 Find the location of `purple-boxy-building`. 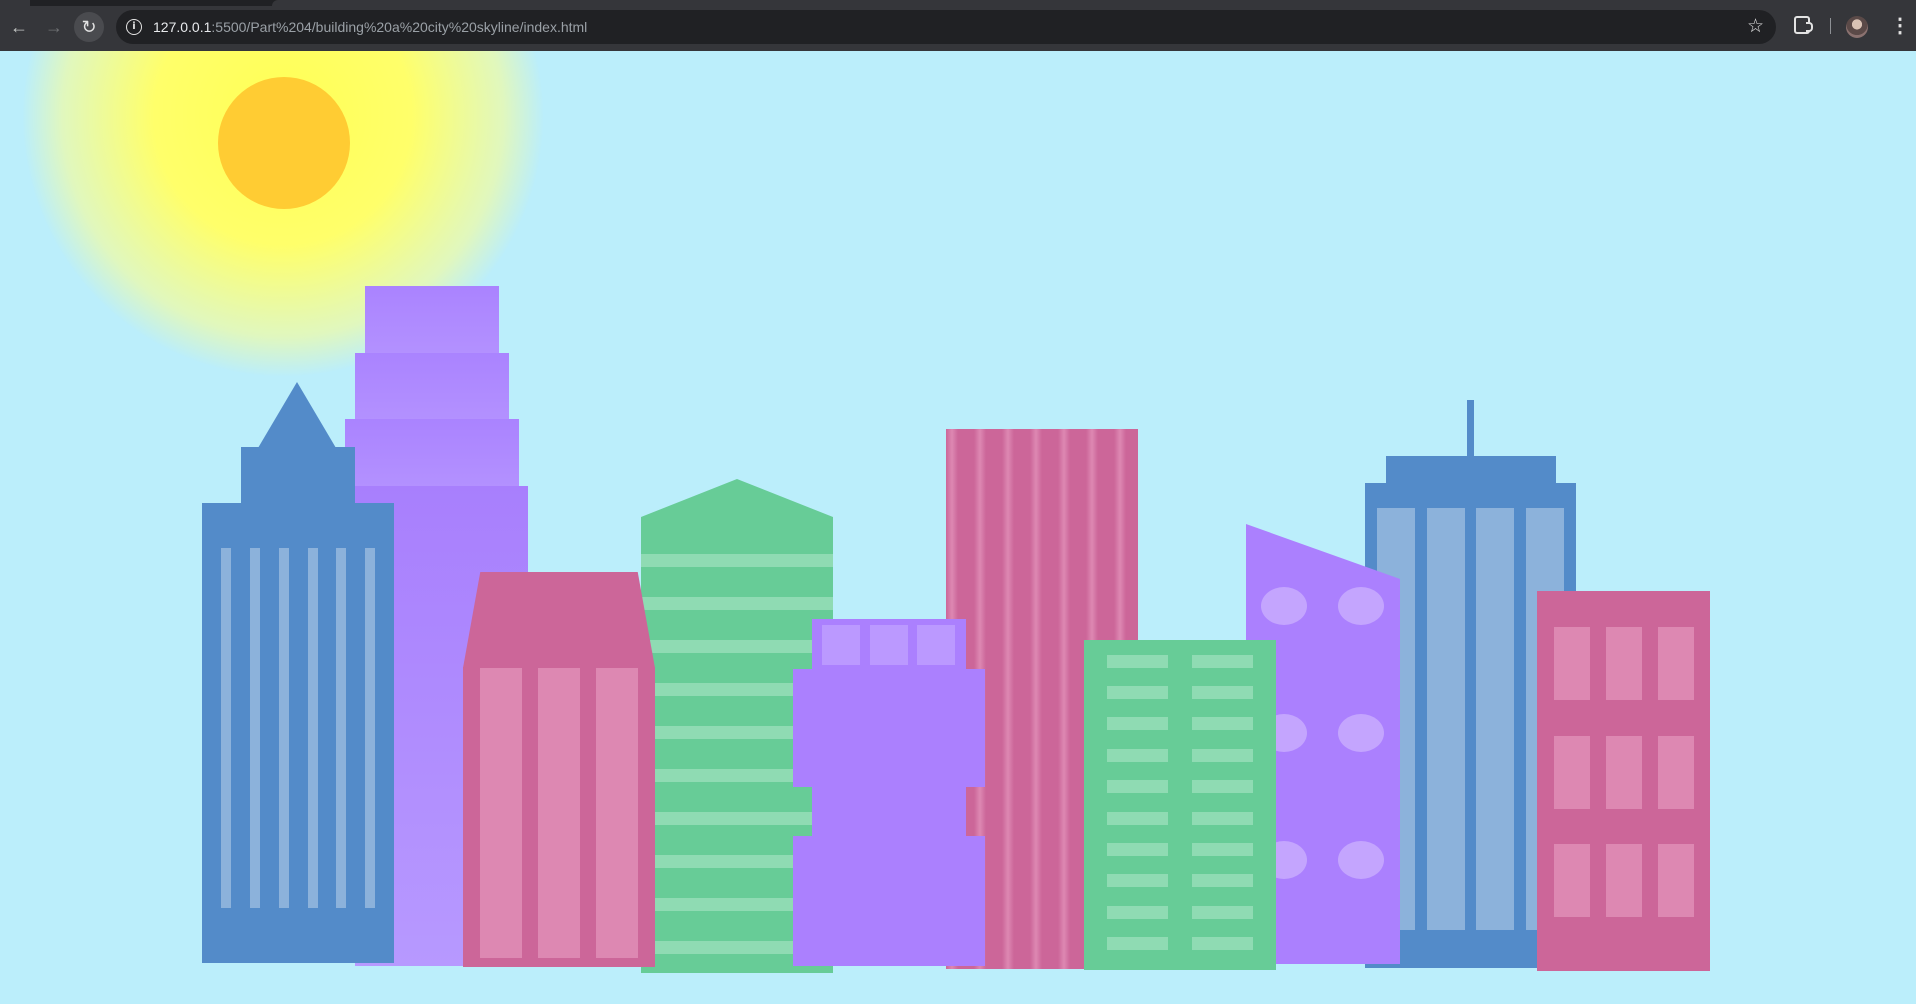

purple-boxy-building is located at coordinates (889, 901).